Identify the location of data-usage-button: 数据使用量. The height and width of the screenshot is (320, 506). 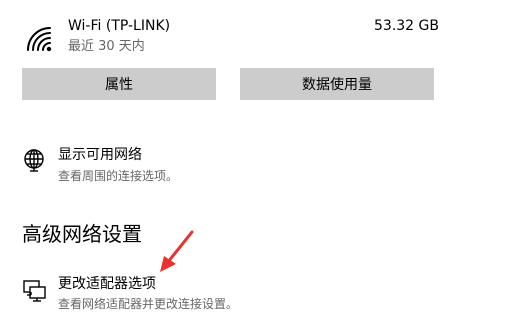
(337, 84).